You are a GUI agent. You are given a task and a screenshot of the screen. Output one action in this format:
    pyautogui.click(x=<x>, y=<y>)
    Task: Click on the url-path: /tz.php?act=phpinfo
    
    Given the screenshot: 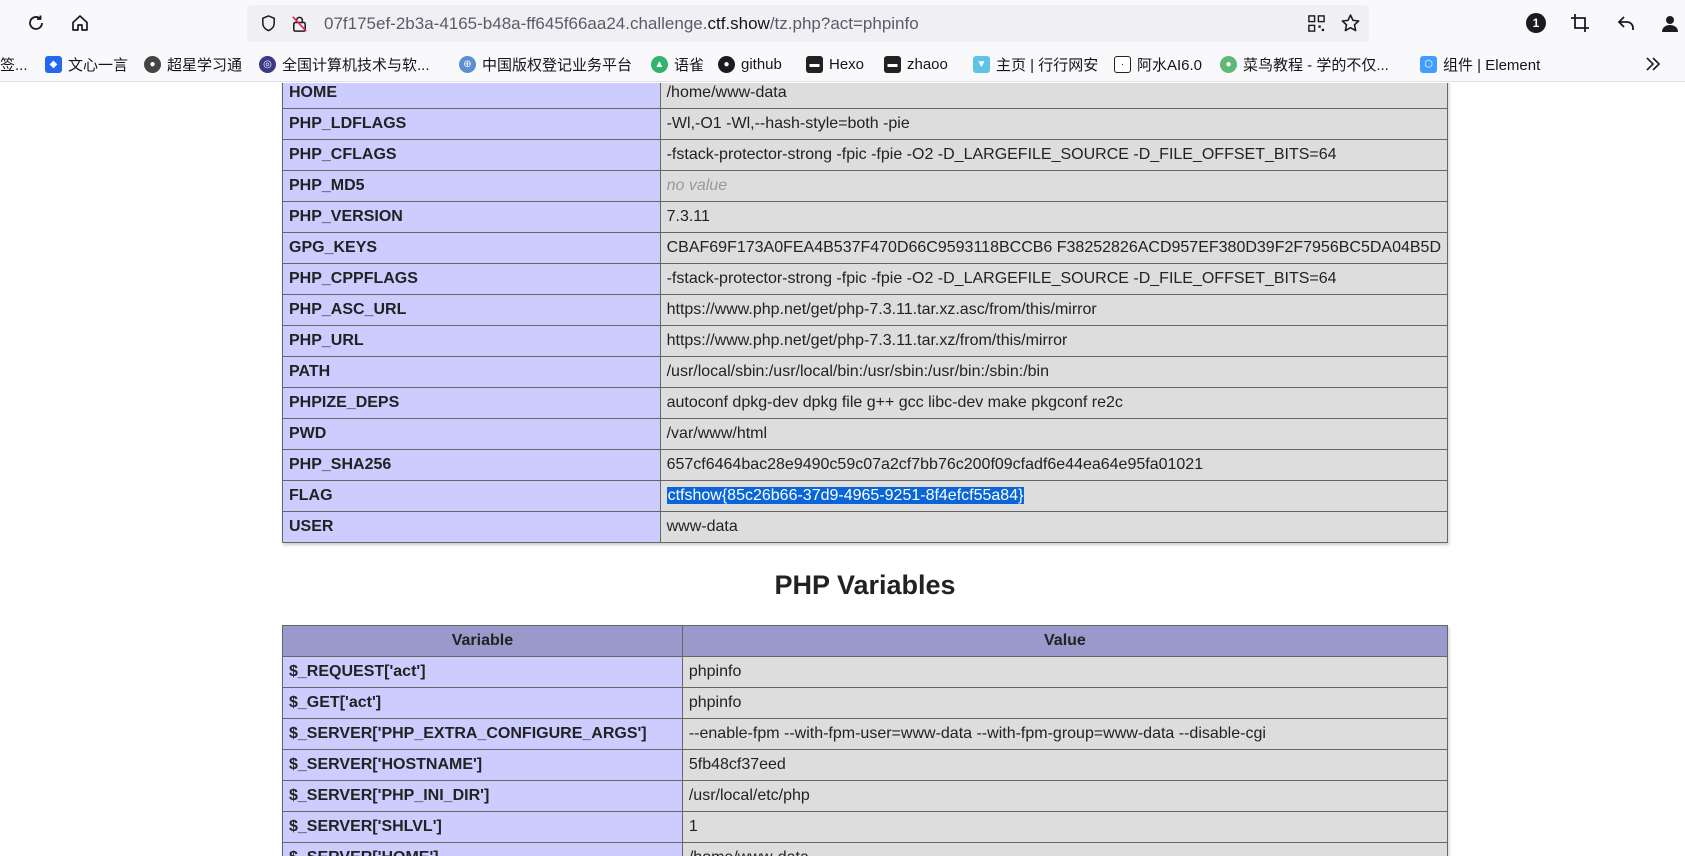 What is the action you would take?
    pyautogui.click(x=844, y=23)
    